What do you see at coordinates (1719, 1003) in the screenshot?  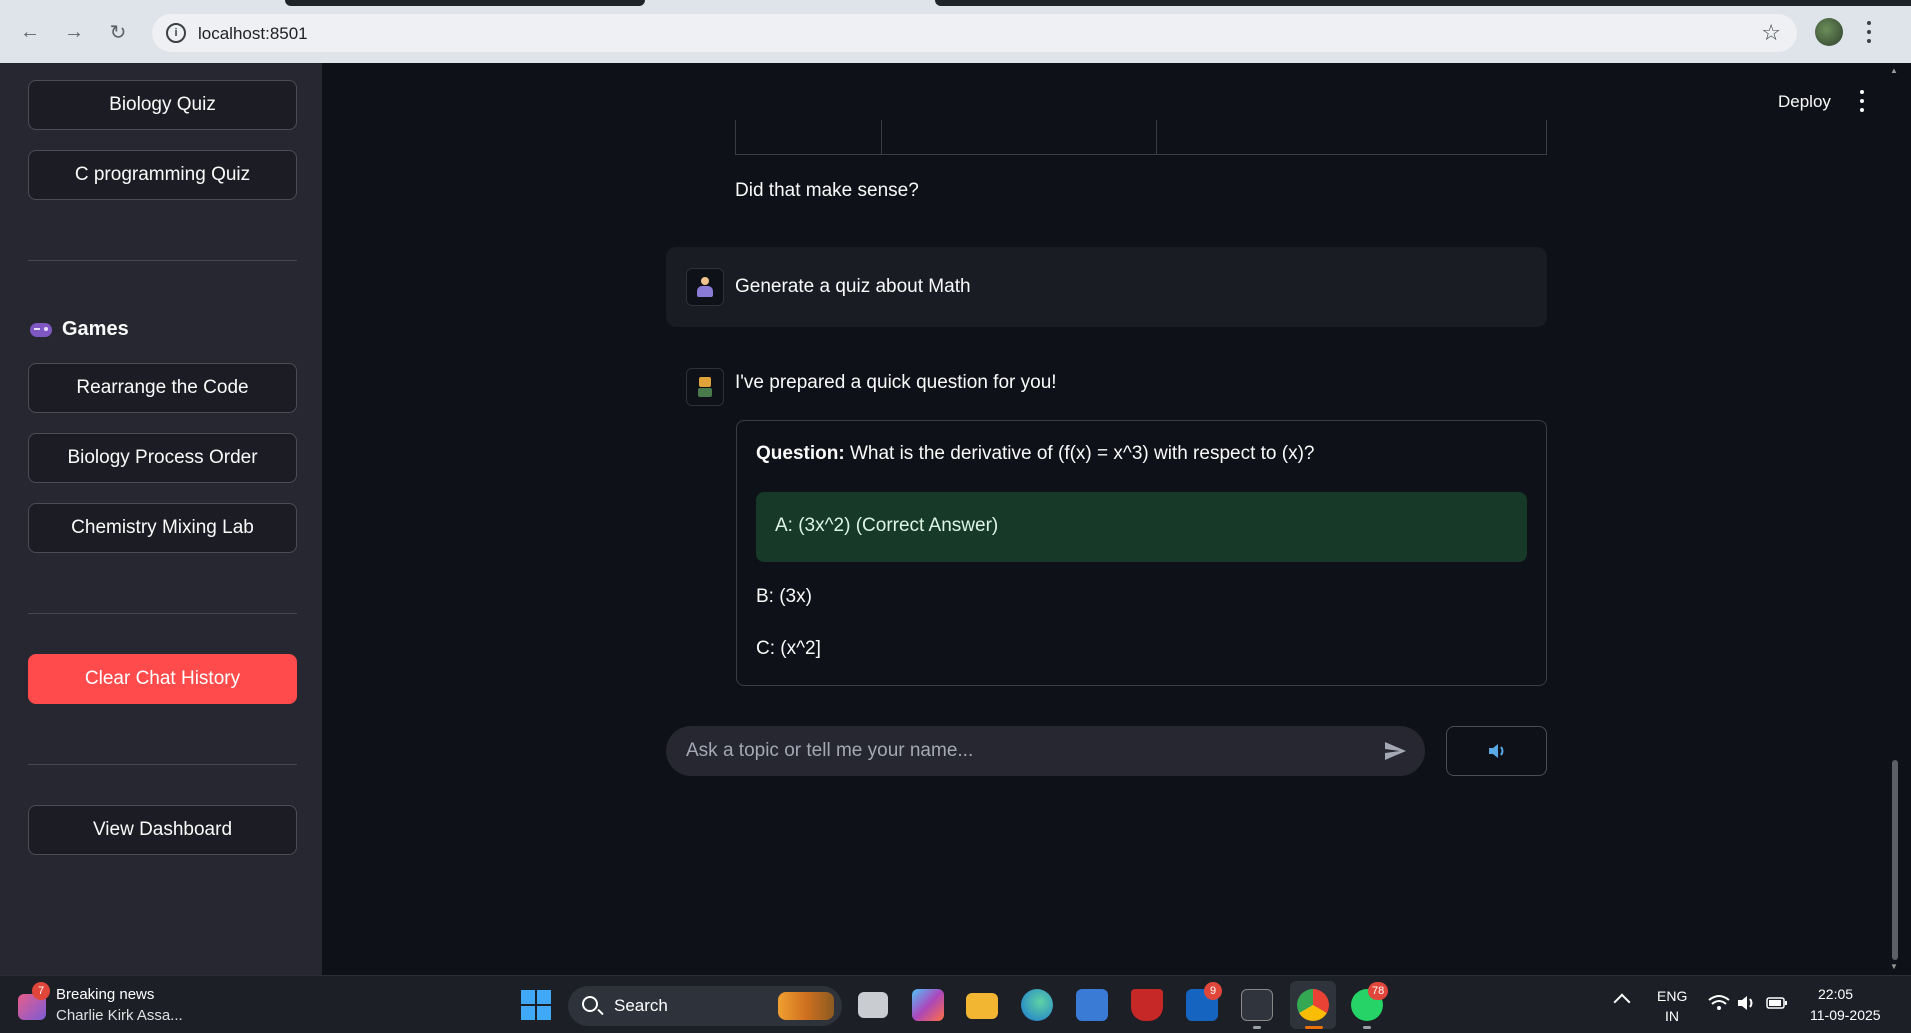 I see `wifi-icon` at bounding box center [1719, 1003].